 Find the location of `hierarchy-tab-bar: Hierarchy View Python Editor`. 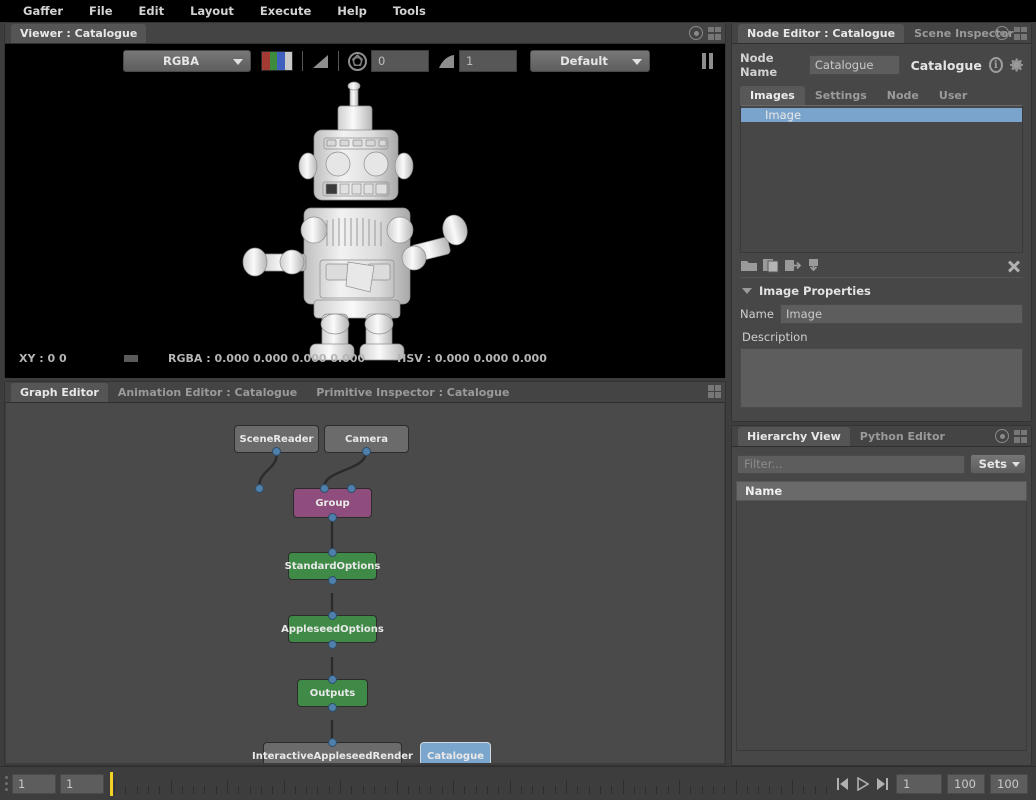

hierarchy-tab-bar: Hierarchy View Python Editor is located at coordinates (881, 436).